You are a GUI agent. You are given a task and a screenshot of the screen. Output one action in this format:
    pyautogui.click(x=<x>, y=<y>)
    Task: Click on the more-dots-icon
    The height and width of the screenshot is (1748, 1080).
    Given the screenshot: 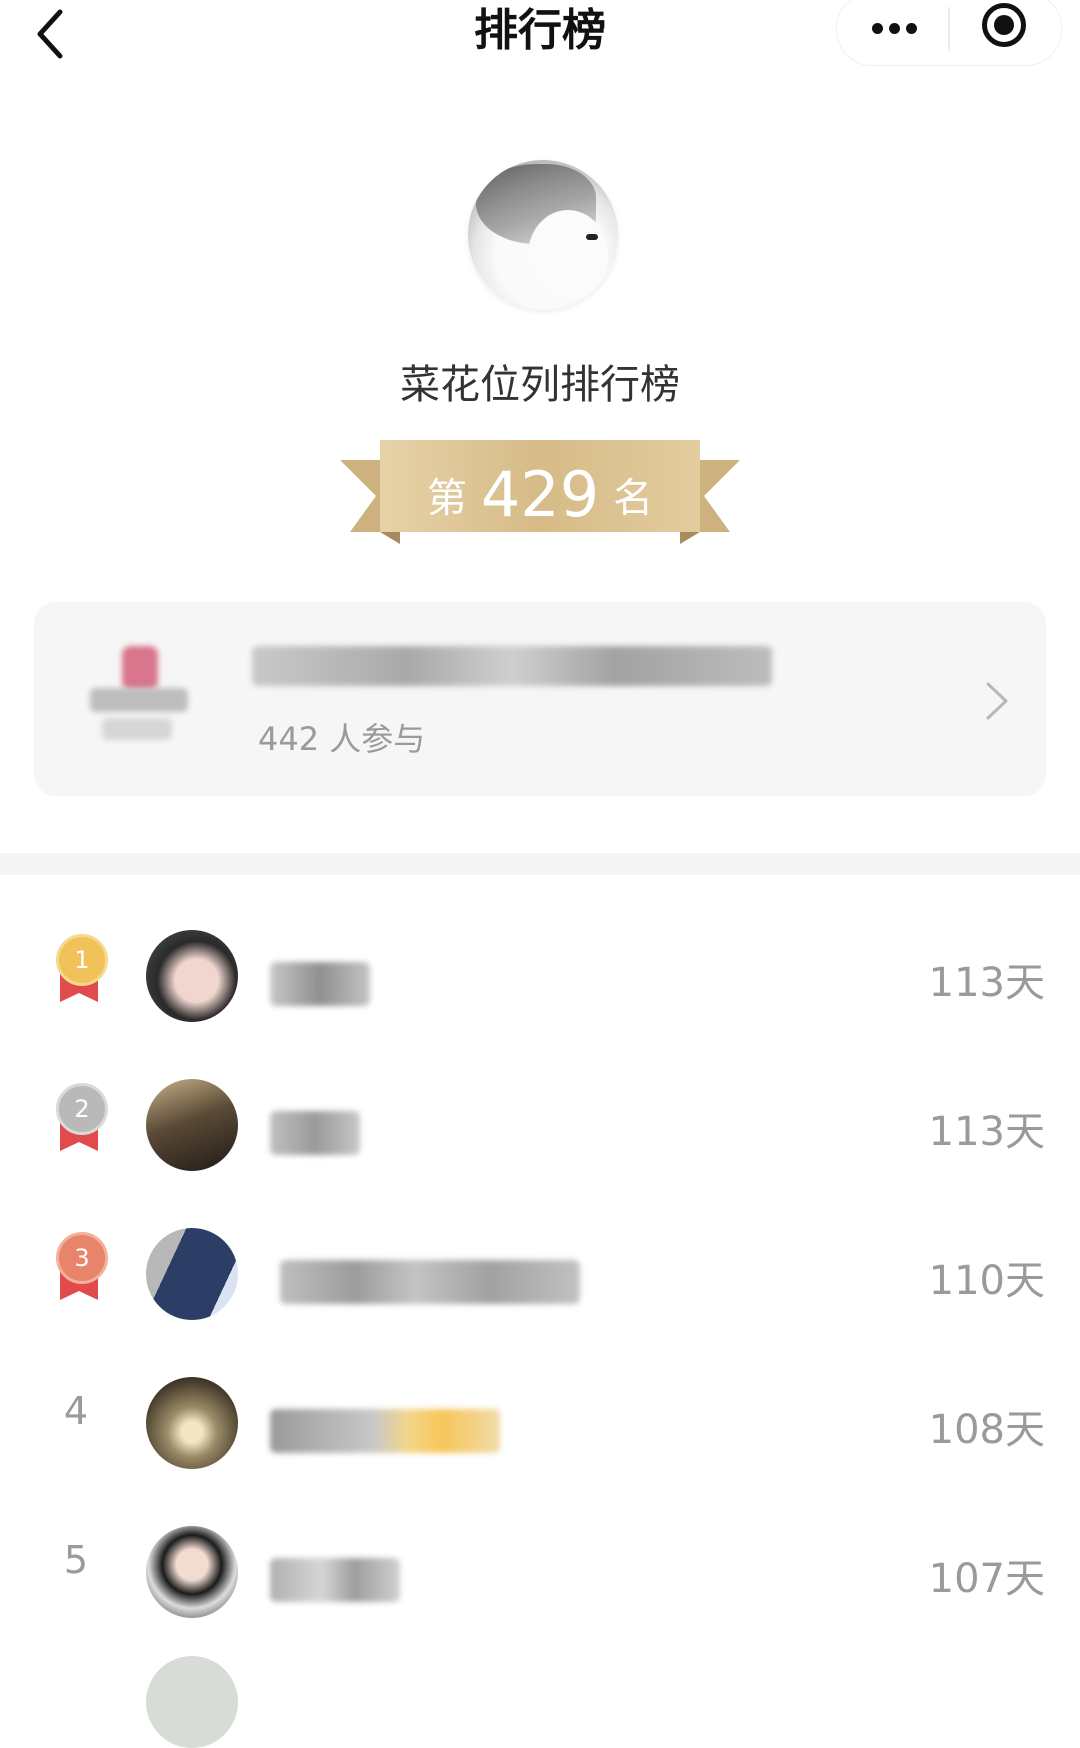 What is the action you would take?
    pyautogui.click(x=877, y=28)
    